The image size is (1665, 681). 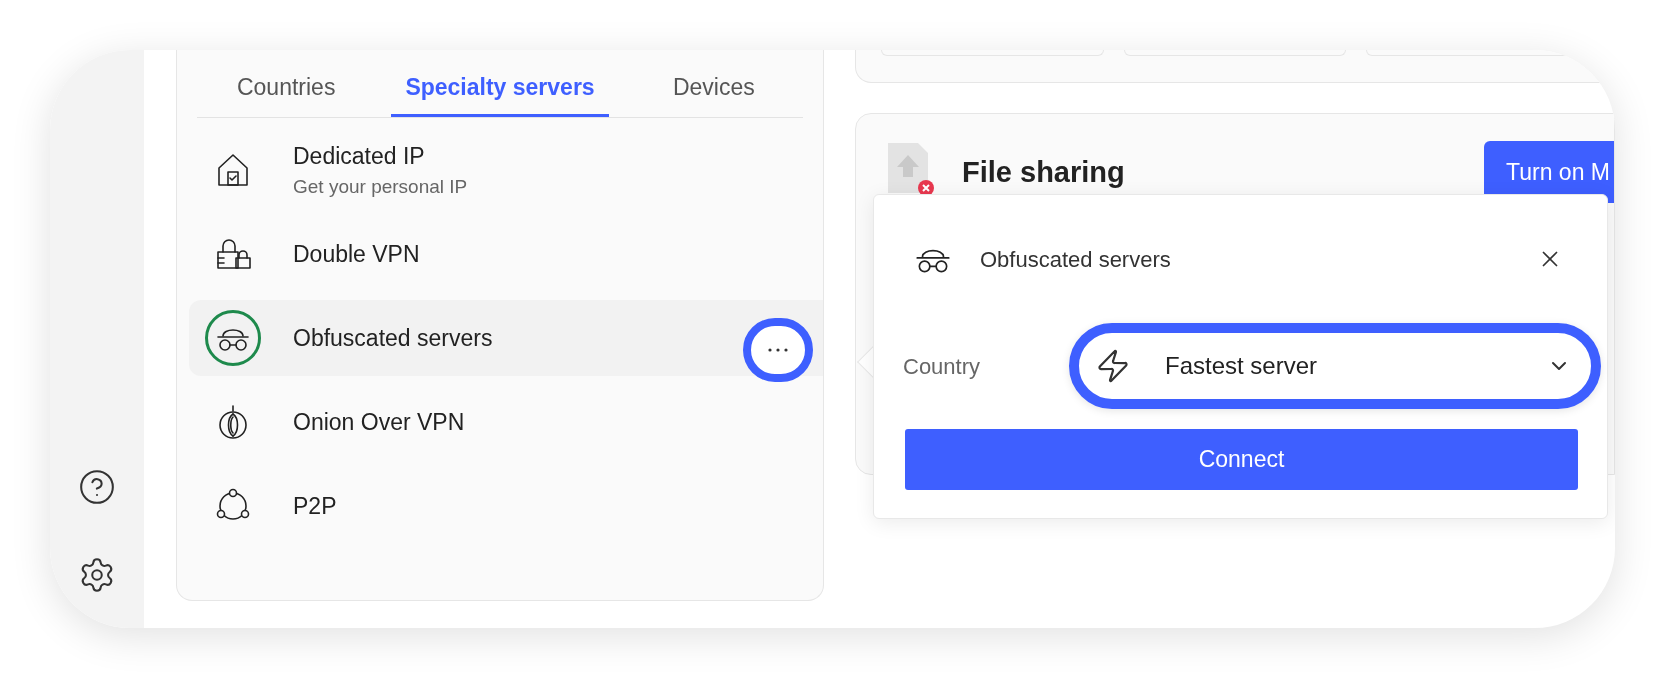 I want to click on server-item: Obfuscated servers, so click(x=506, y=338).